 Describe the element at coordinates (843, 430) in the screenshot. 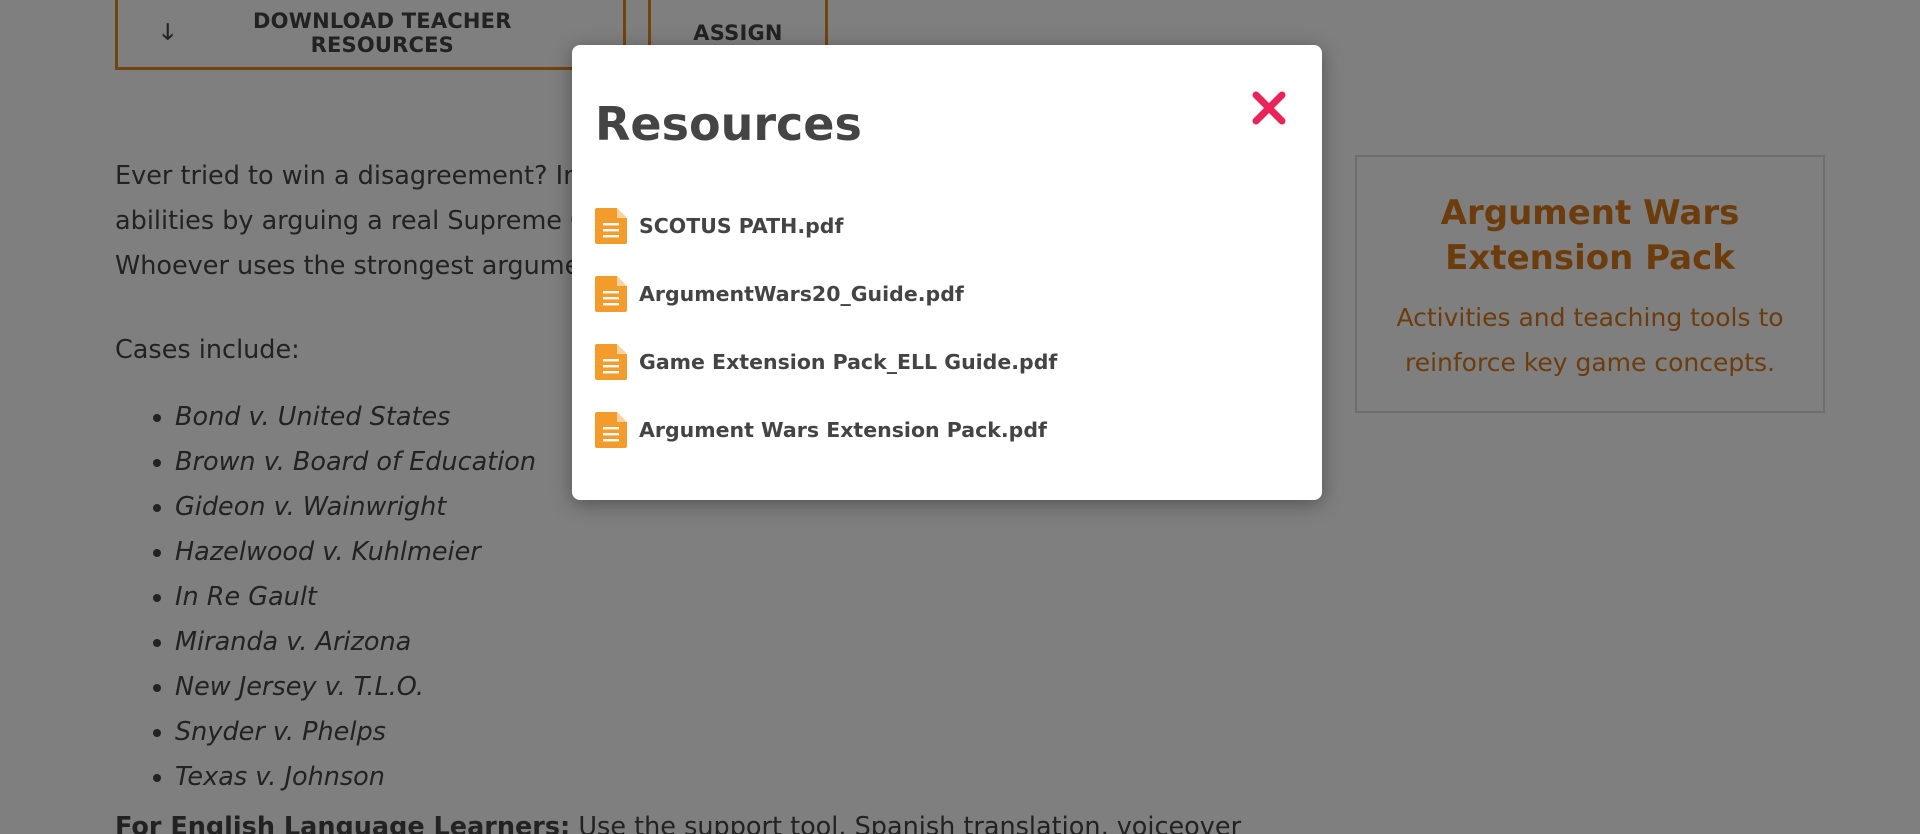

I see `file-link: Argument Wars Extension Pack.pdf` at that location.